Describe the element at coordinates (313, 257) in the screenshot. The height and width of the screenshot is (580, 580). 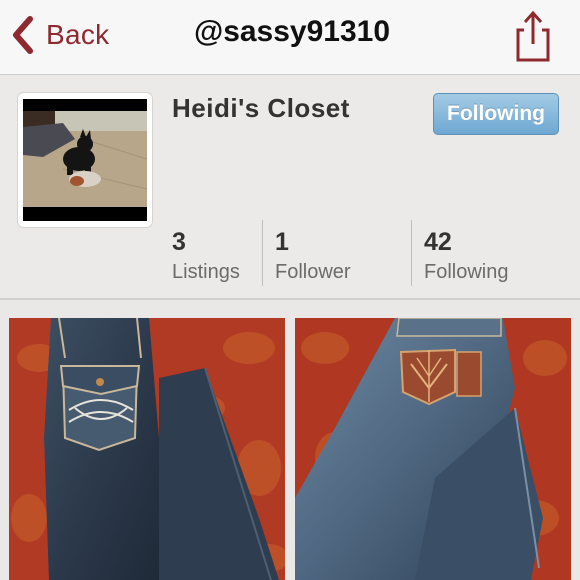
I see `stat-followers: 1 Follower` at that location.